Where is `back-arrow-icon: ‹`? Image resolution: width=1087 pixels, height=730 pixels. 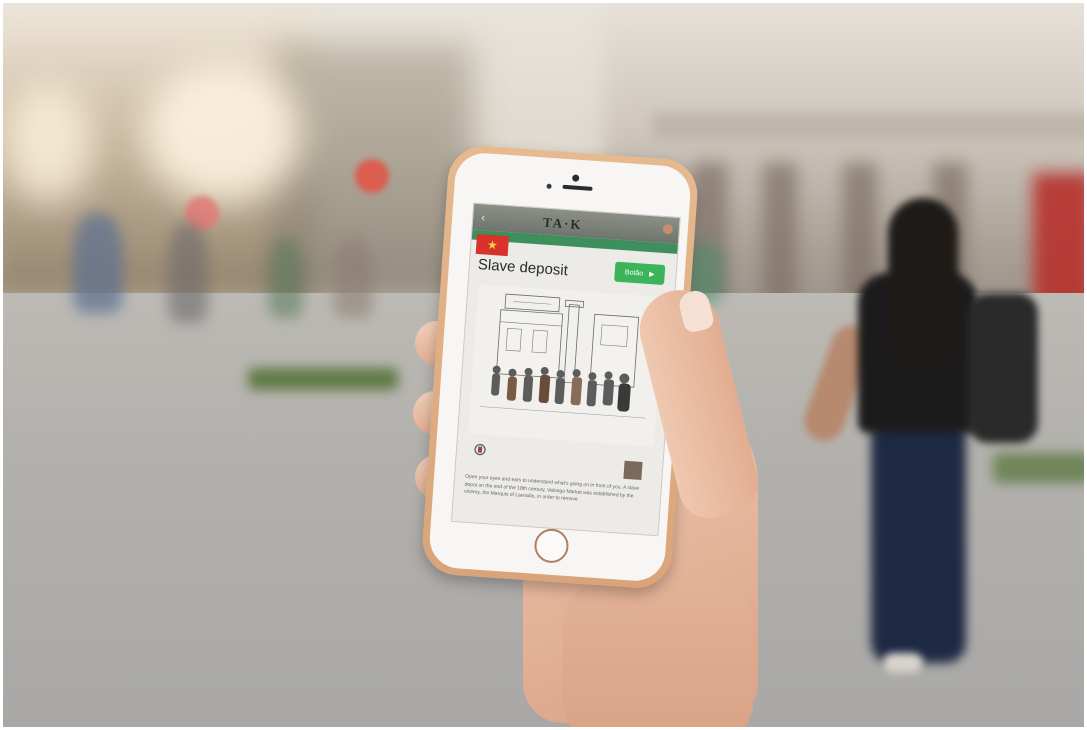
back-arrow-icon: ‹ is located at coordinates (483, 217).